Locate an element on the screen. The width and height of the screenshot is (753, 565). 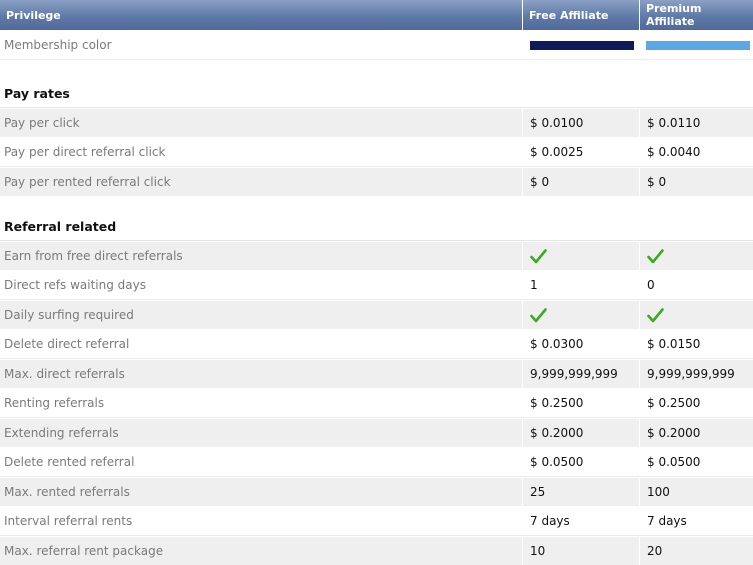
free-value: $ 0.0100 is located at coordinates (581, 123).